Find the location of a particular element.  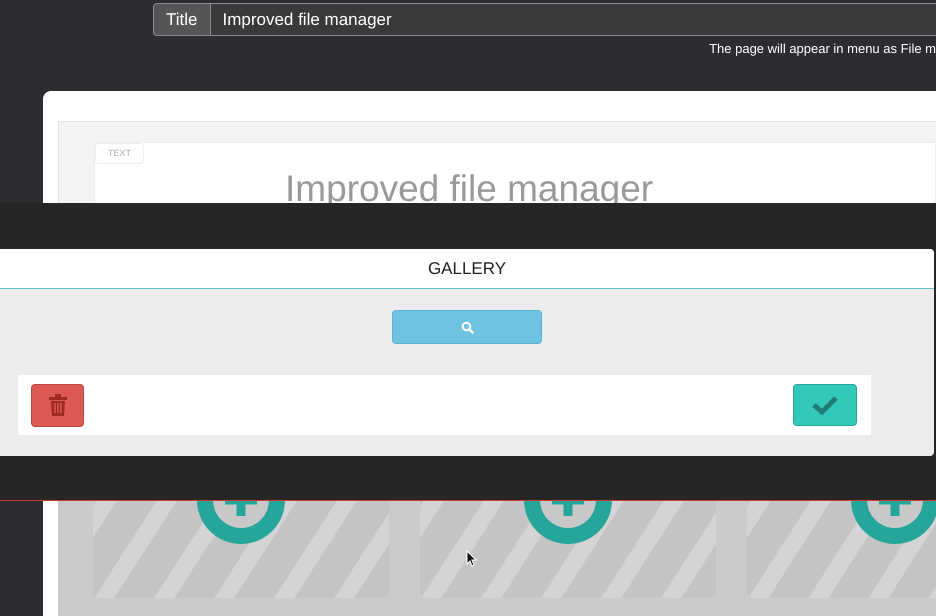

page-heading: Improved file manager is located at coordinates (469, 188).